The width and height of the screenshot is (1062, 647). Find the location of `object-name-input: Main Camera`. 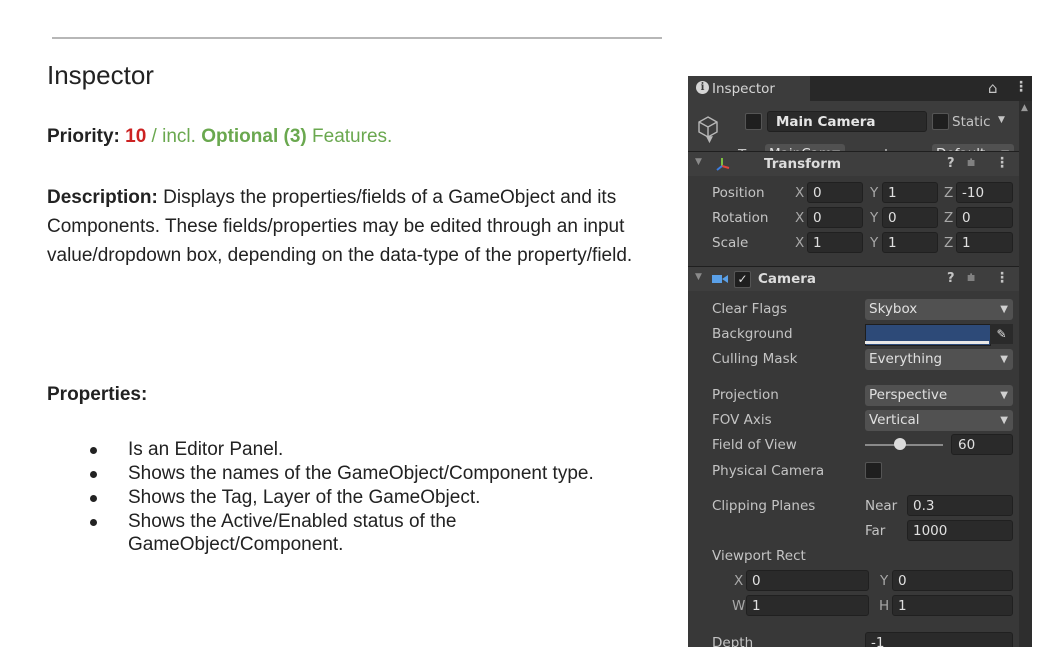

object-name-input: Main Camera is located at coordinates (847, 121).